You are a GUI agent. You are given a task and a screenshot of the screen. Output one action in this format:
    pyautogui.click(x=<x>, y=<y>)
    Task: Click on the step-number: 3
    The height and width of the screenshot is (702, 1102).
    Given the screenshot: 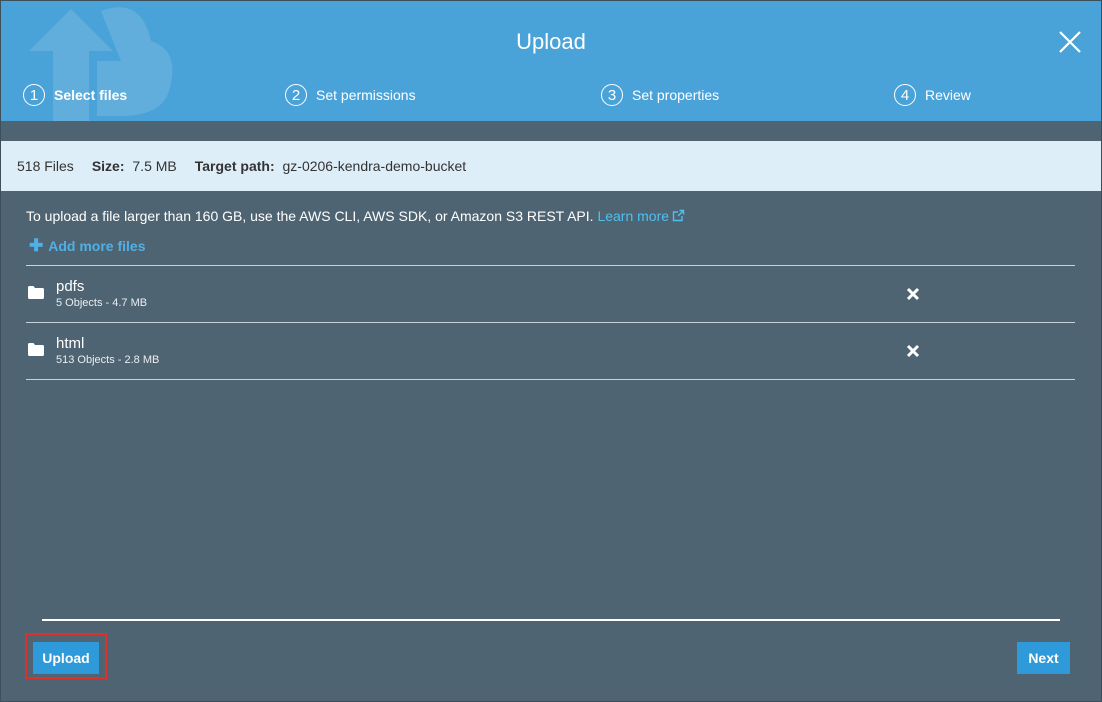 What is the action you would take?
    pyautogui.click(x=612, y=95)
    